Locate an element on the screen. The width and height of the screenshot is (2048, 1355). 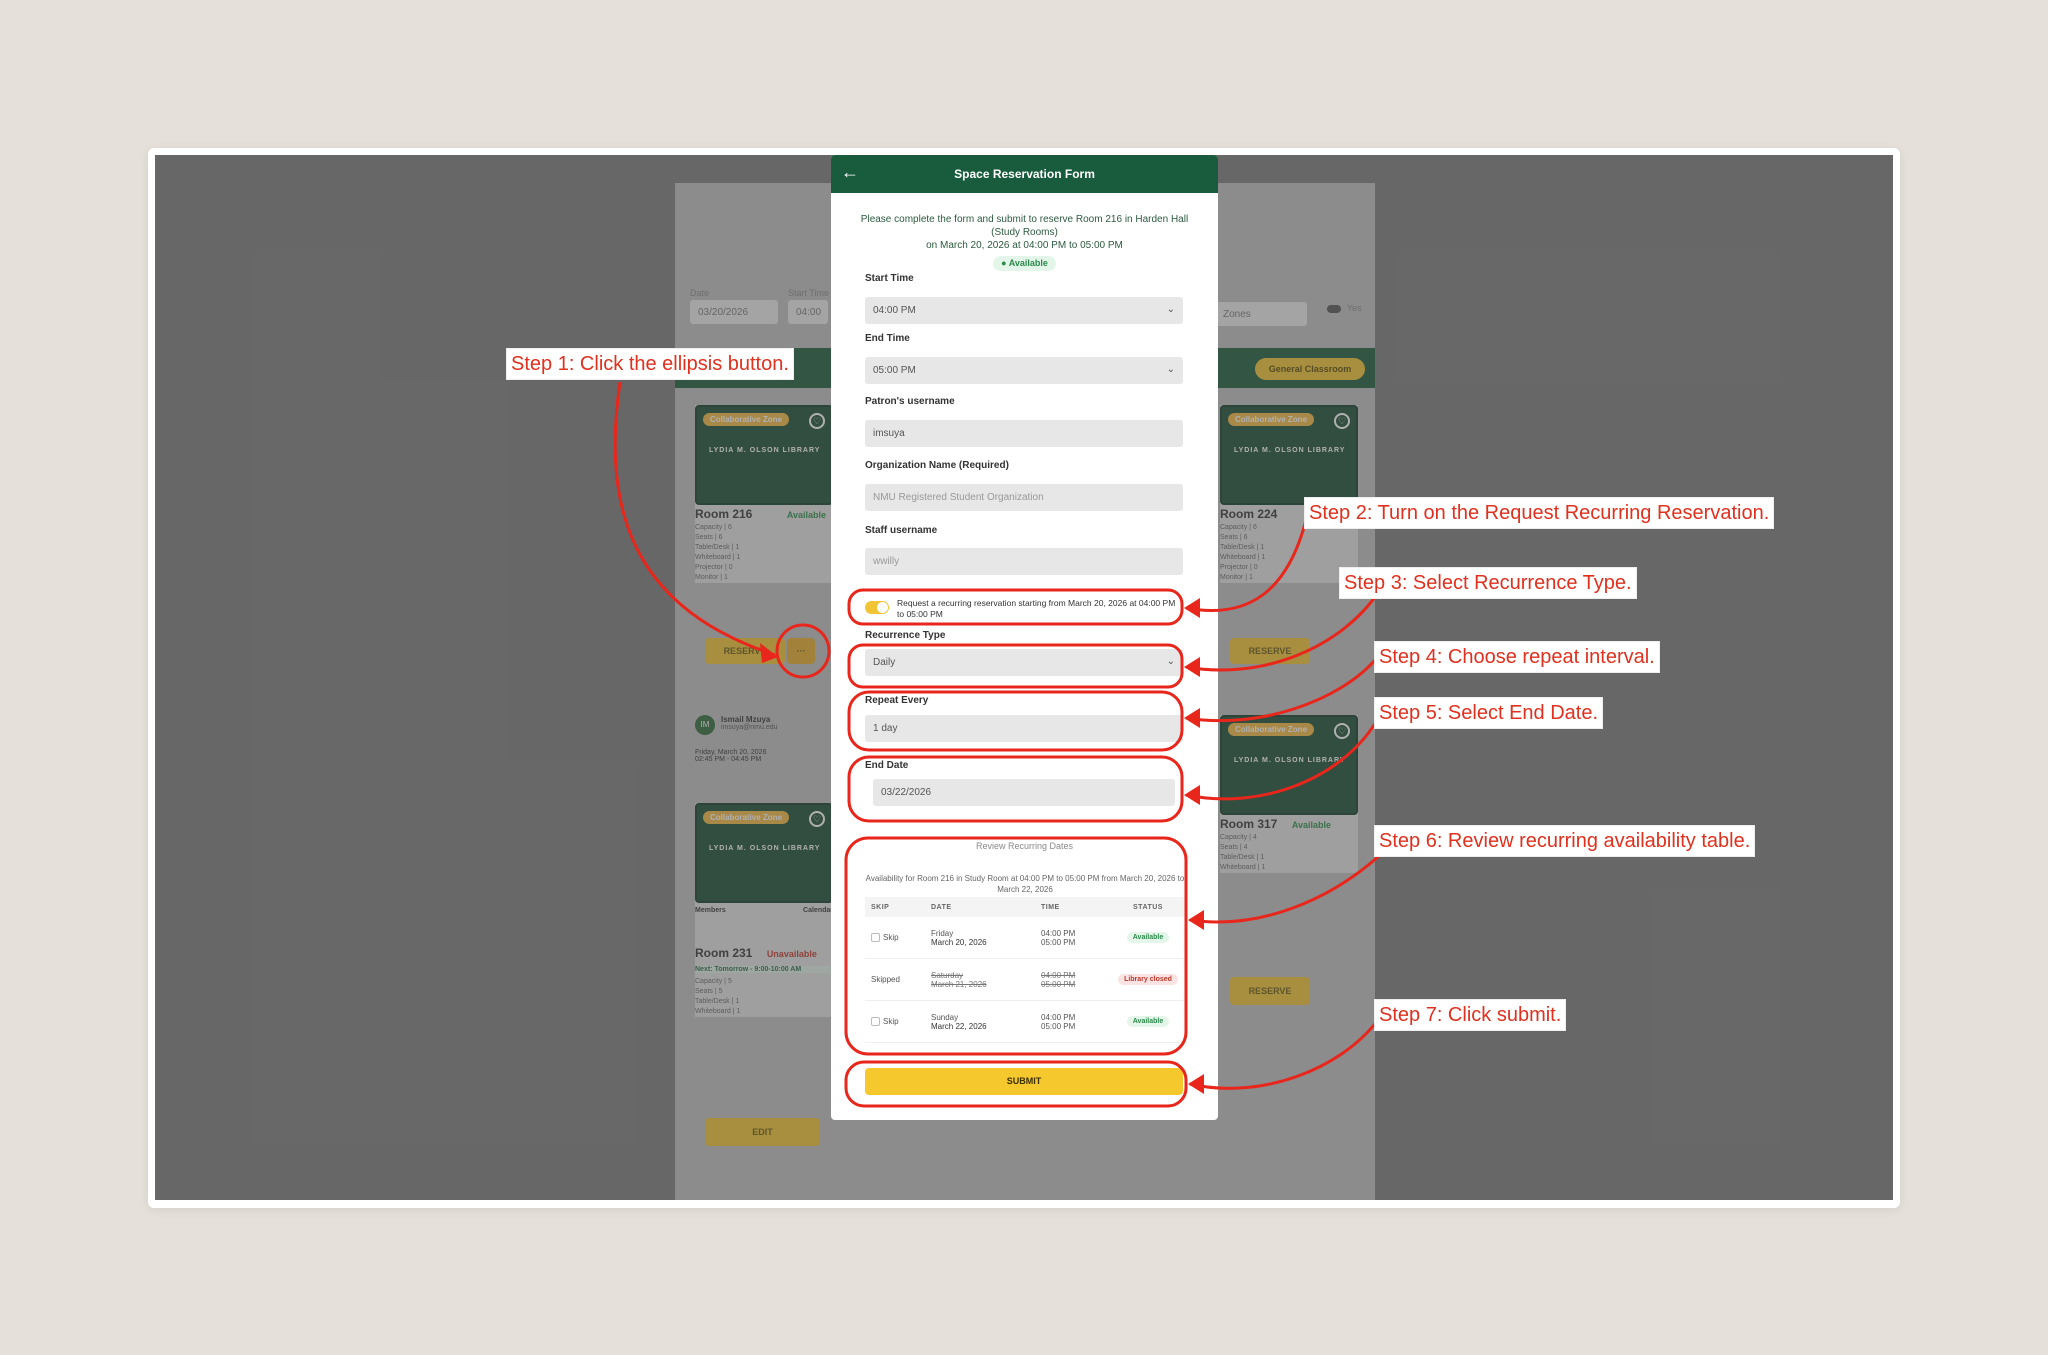
date-cell: Friday March 20, 2026 is located at coordinates (986, 938).